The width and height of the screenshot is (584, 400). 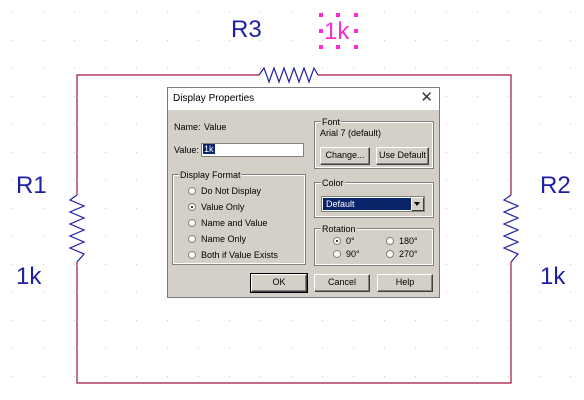 I want to click on value-input: 1k, so click(x=252, y=150).